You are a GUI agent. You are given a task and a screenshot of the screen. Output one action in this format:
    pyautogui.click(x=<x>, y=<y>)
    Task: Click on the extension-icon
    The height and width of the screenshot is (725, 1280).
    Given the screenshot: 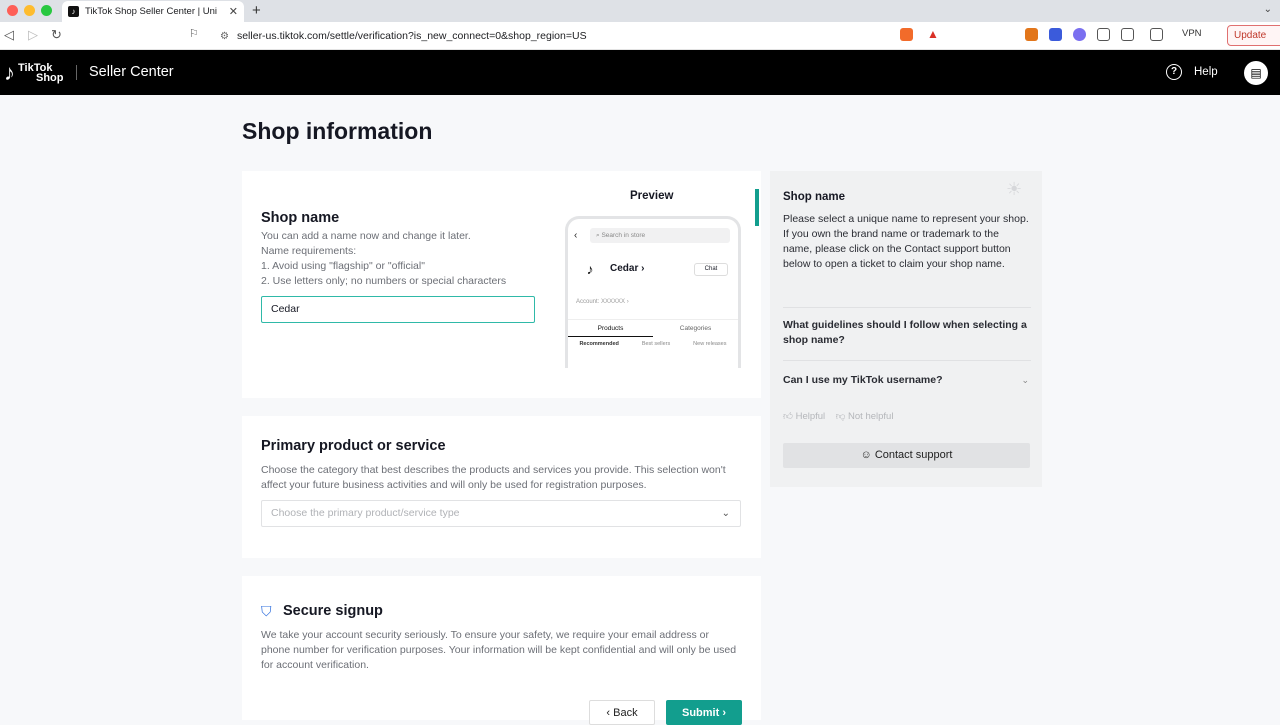 What is the action you would take?
    pyautogui.click(x=1079, y=34)
    